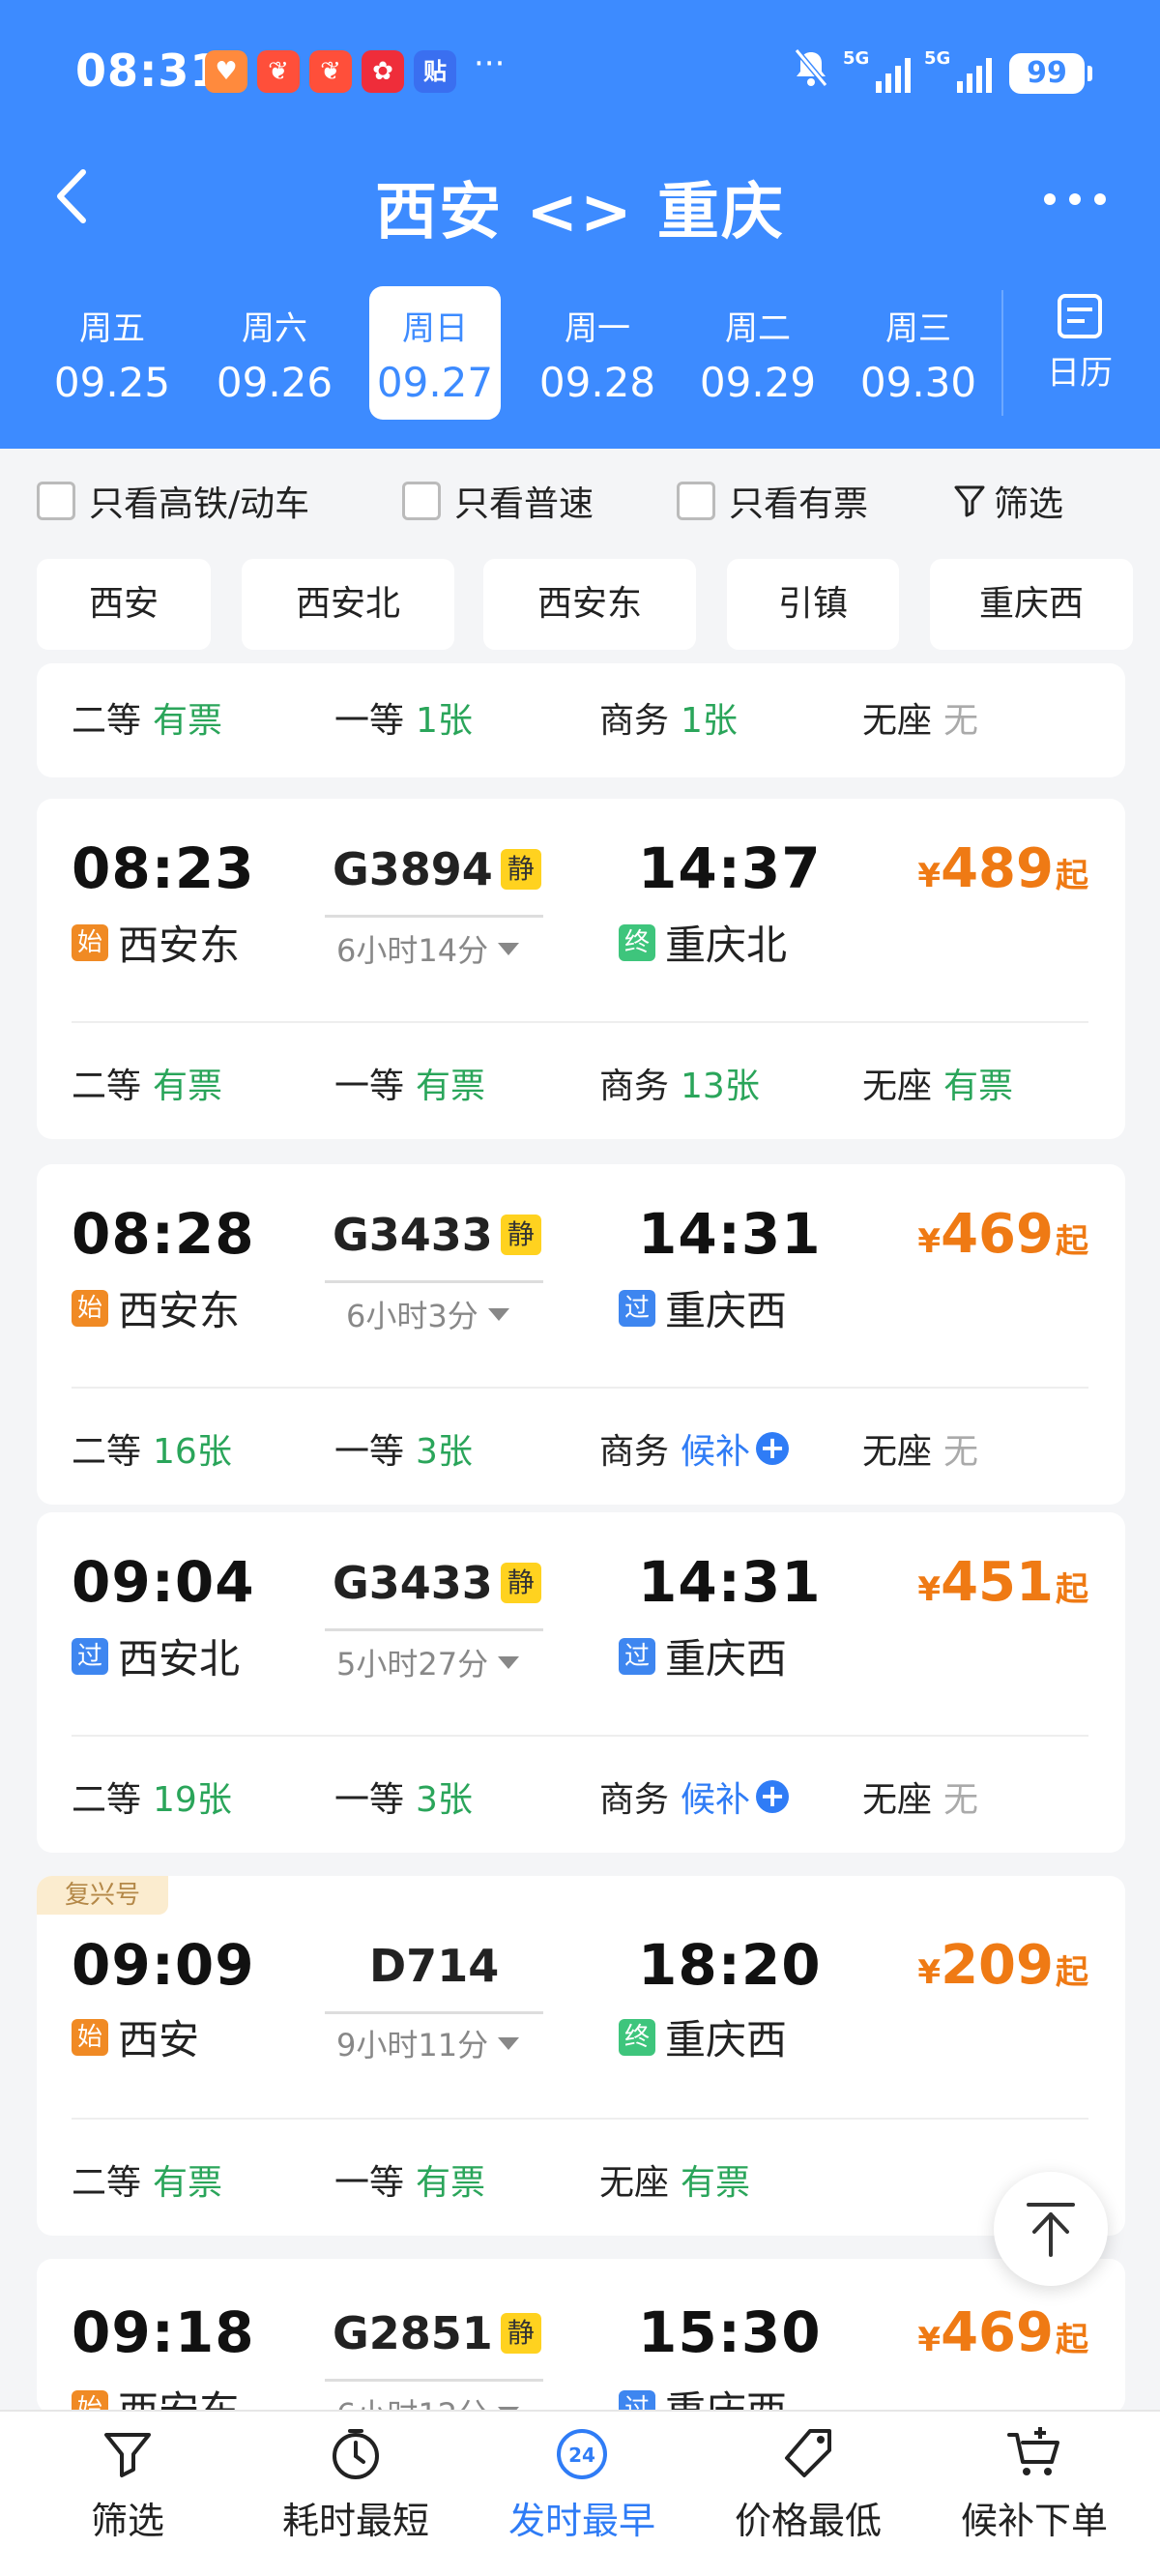 This screenshot has height=2576, width=1160. Describe the element at coordinates (356, 2454) in the screenshot. I see `stopwatch-icon` at that location.